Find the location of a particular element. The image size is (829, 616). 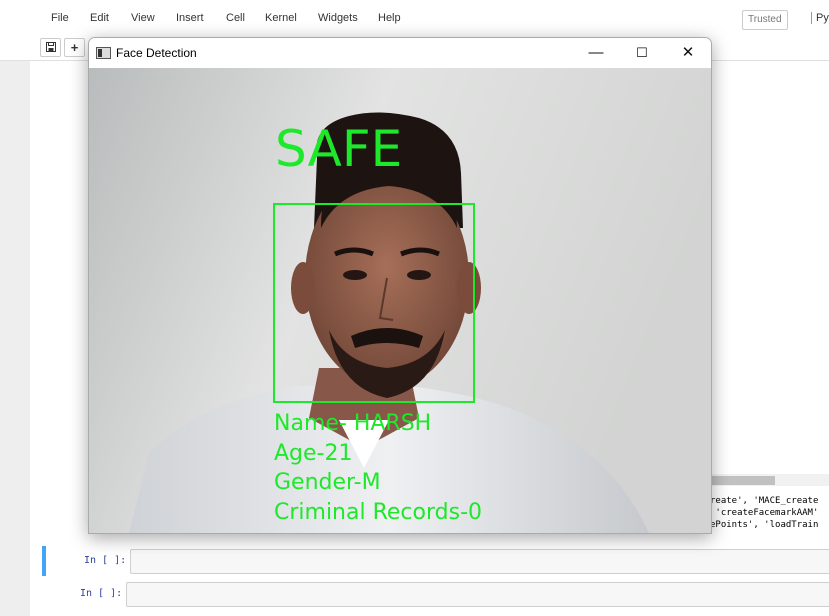

name-label: Name- HARSH is located at coordinates (353, 423).